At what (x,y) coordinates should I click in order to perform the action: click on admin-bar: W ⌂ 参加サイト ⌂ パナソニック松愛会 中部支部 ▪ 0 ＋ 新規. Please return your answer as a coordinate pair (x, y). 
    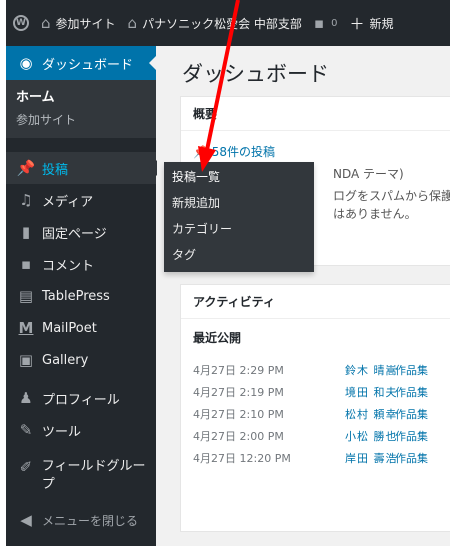
    Looking at the image, I should click on (228, 23).